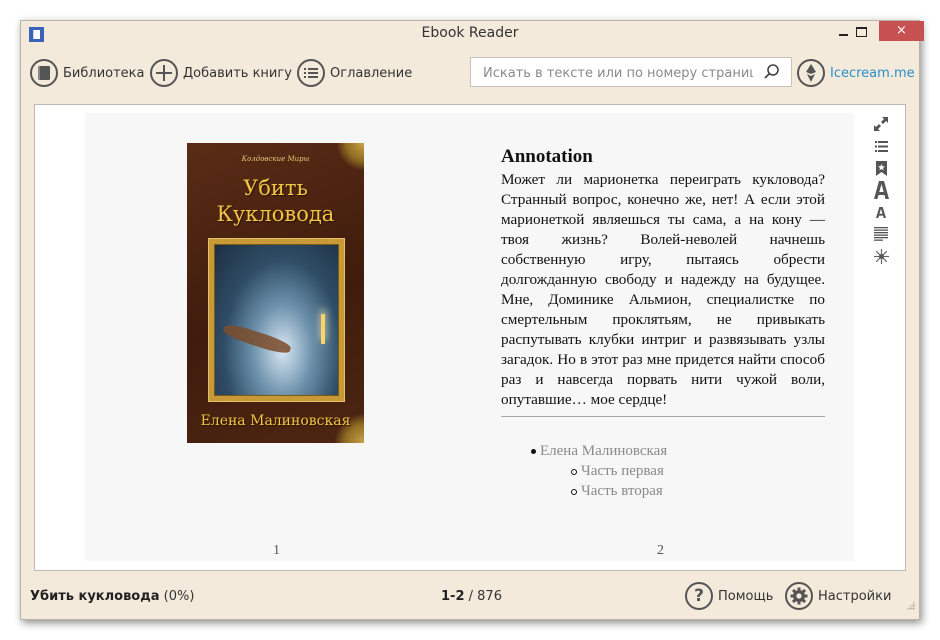 The width and height of the screenshot is (940, 640). I want to click on settings-label: Настройки, so click(855, 596).